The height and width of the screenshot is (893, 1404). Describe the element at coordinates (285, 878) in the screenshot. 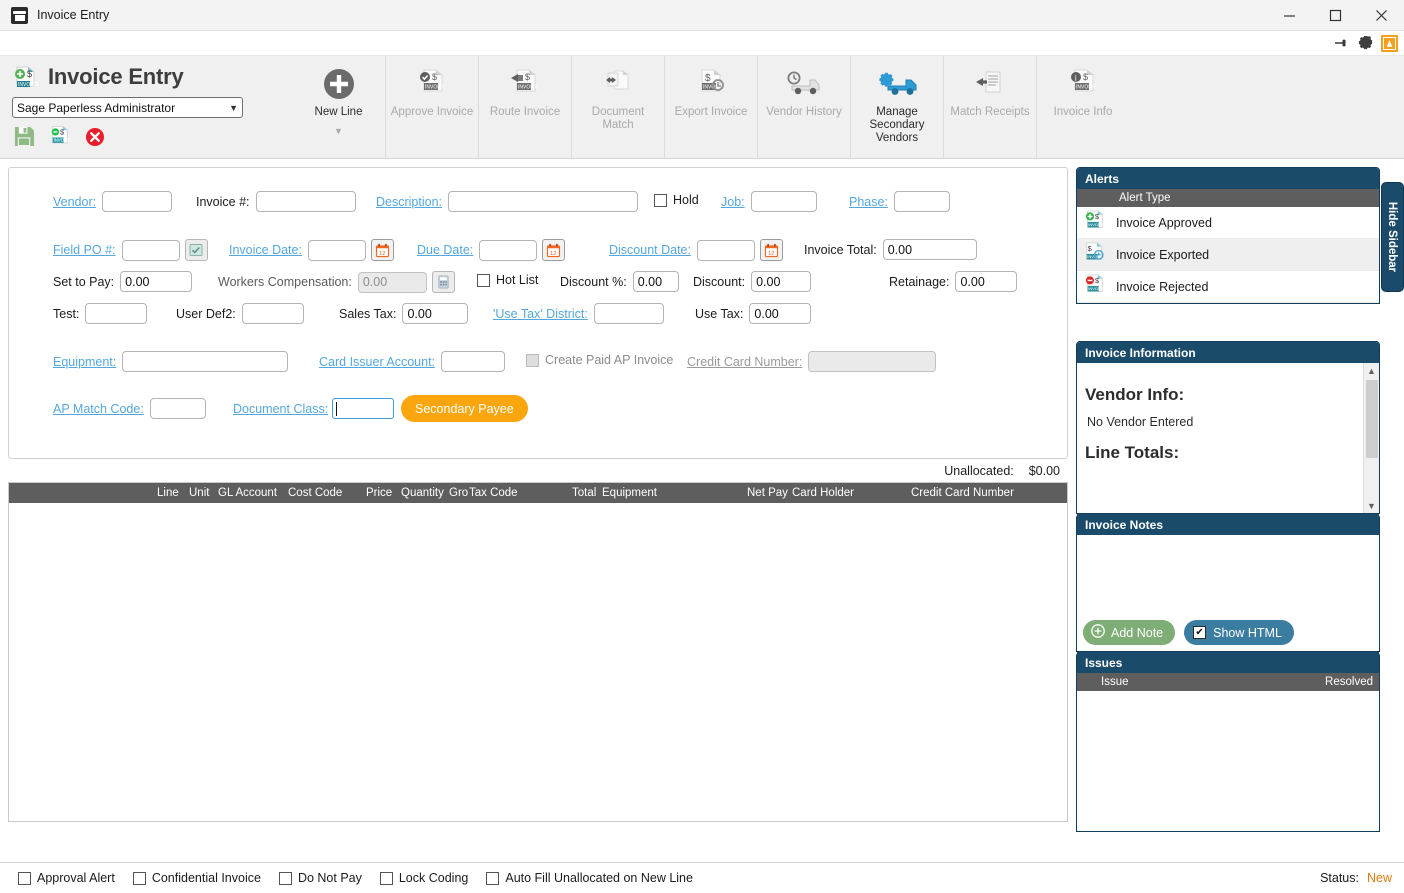

I see `do-not-pay-checkbox` at that location.